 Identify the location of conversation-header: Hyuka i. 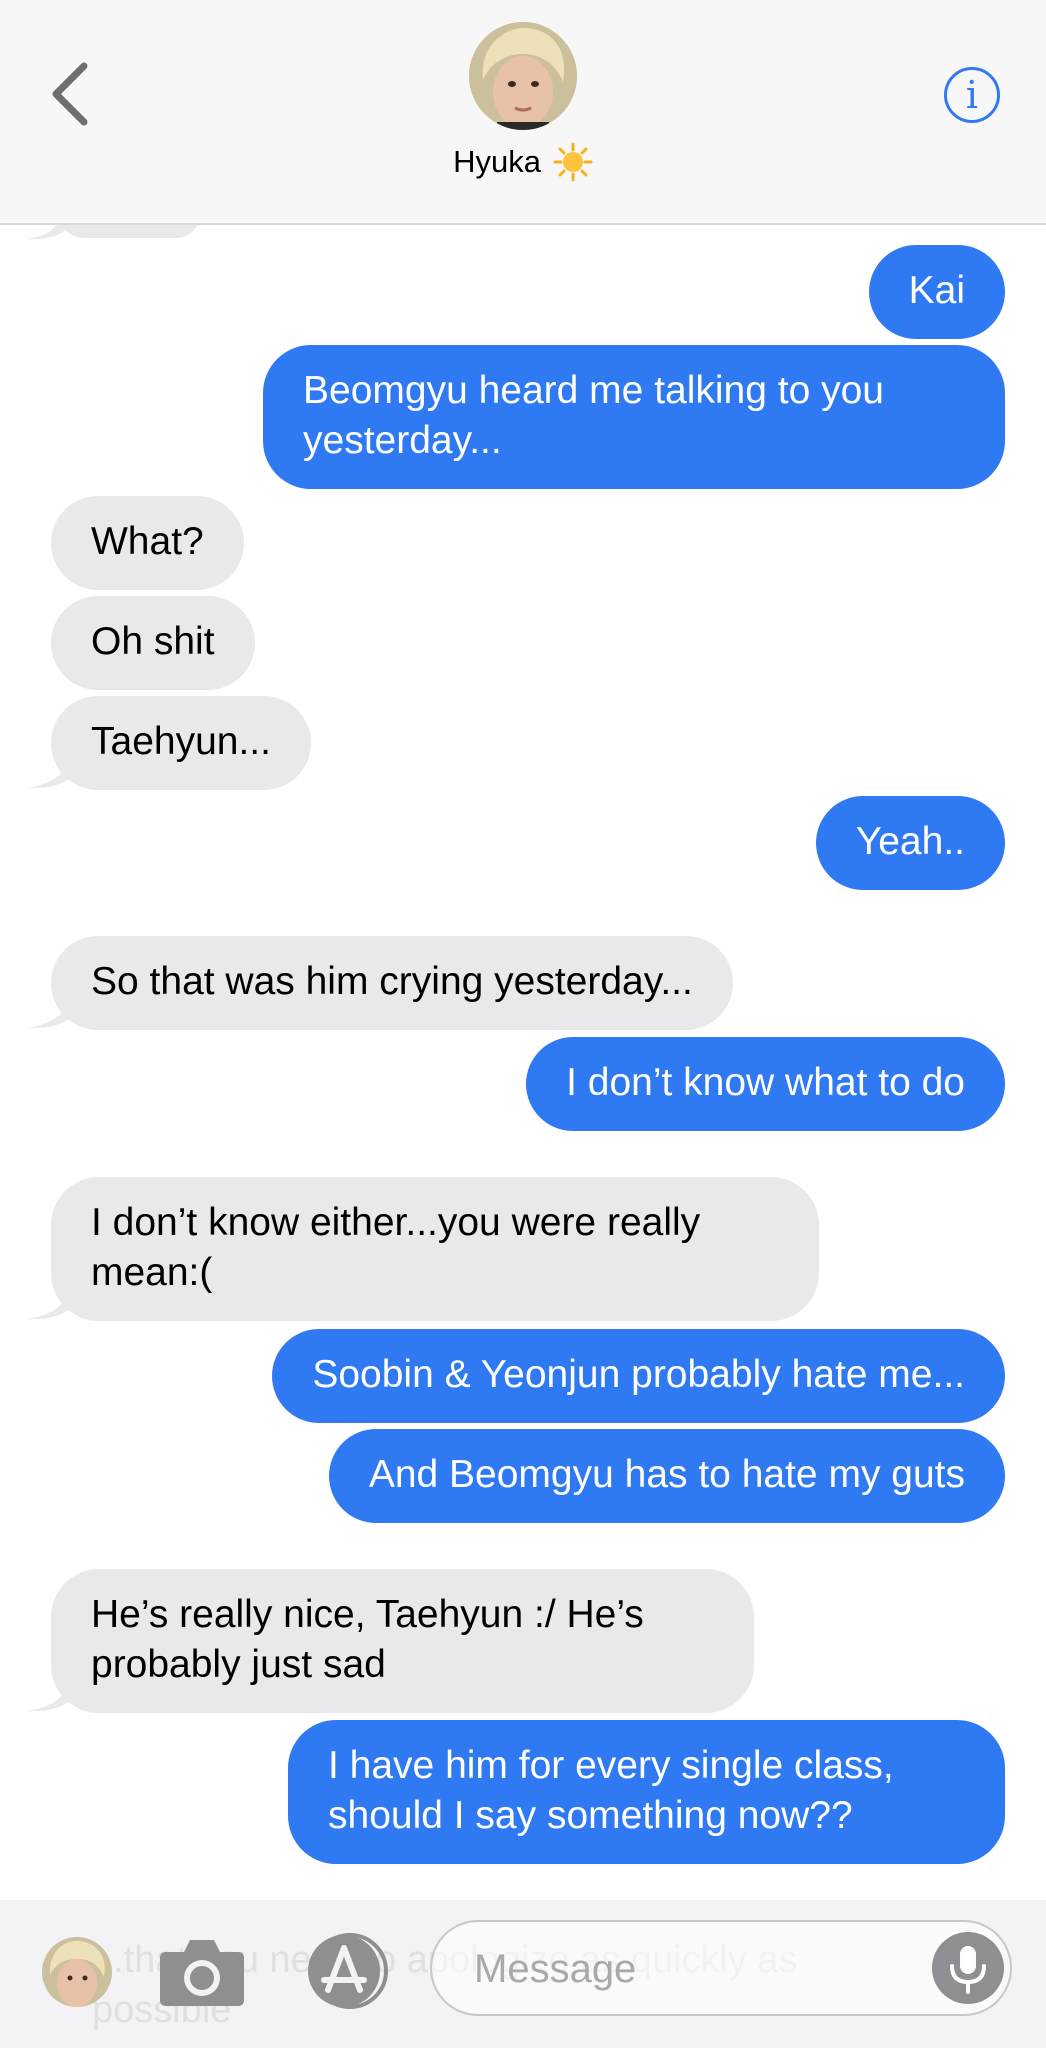
(523, 112).